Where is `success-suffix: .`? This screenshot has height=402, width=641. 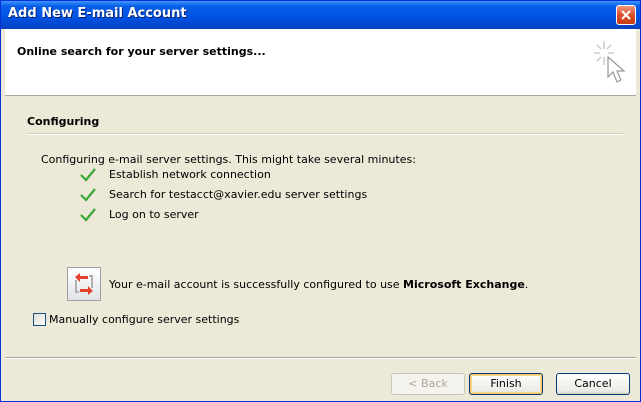 success-suffix: . is located at coordinates (526, 284).